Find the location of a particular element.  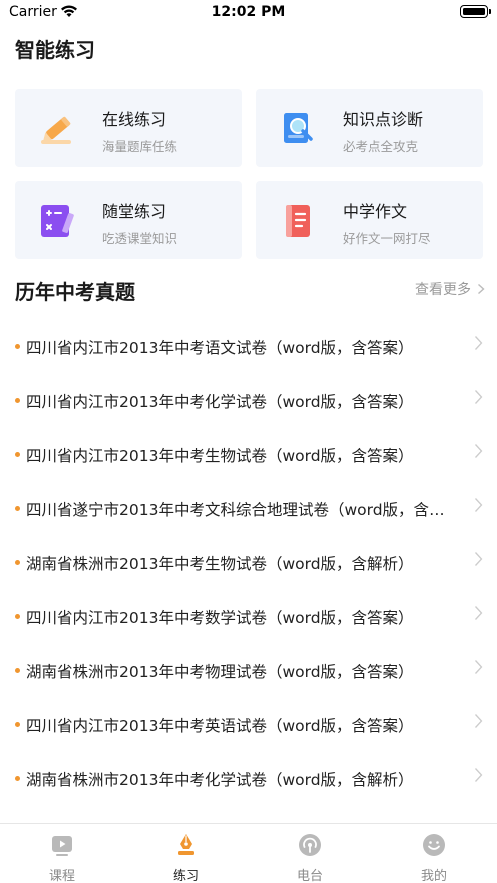

status-bar: Carrier 12:02 PM is located at coordinates (248, 13).